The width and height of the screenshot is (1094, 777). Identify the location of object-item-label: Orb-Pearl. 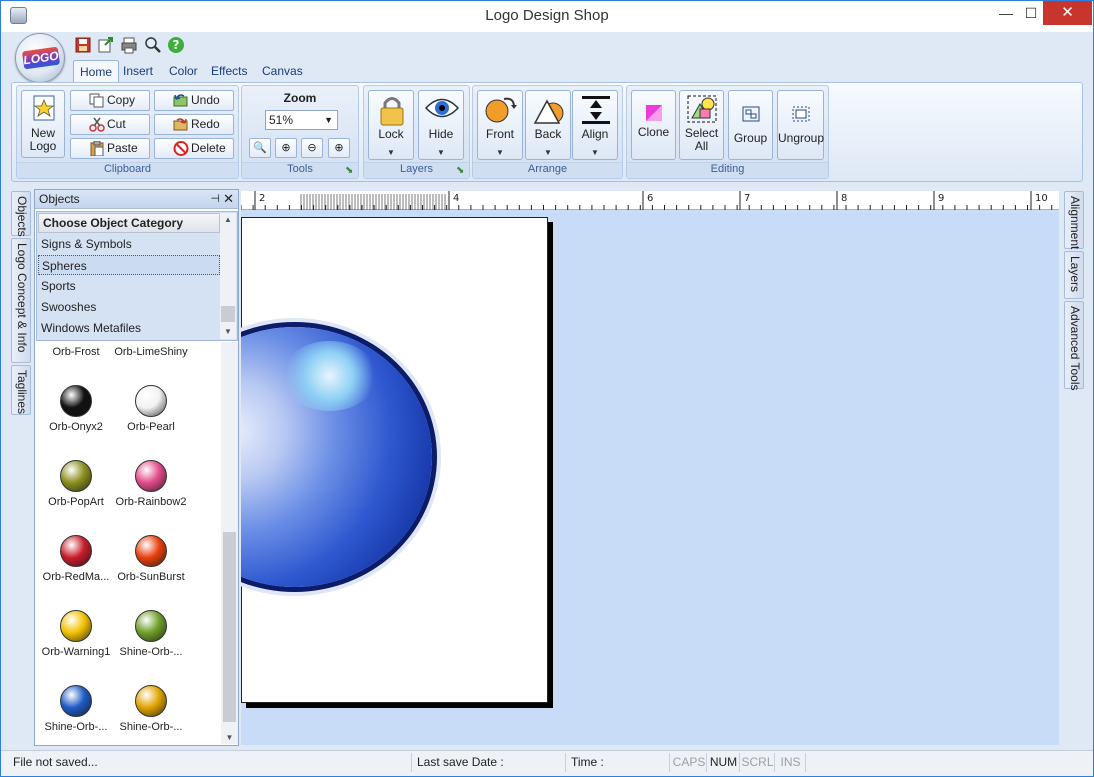
(151, 427).